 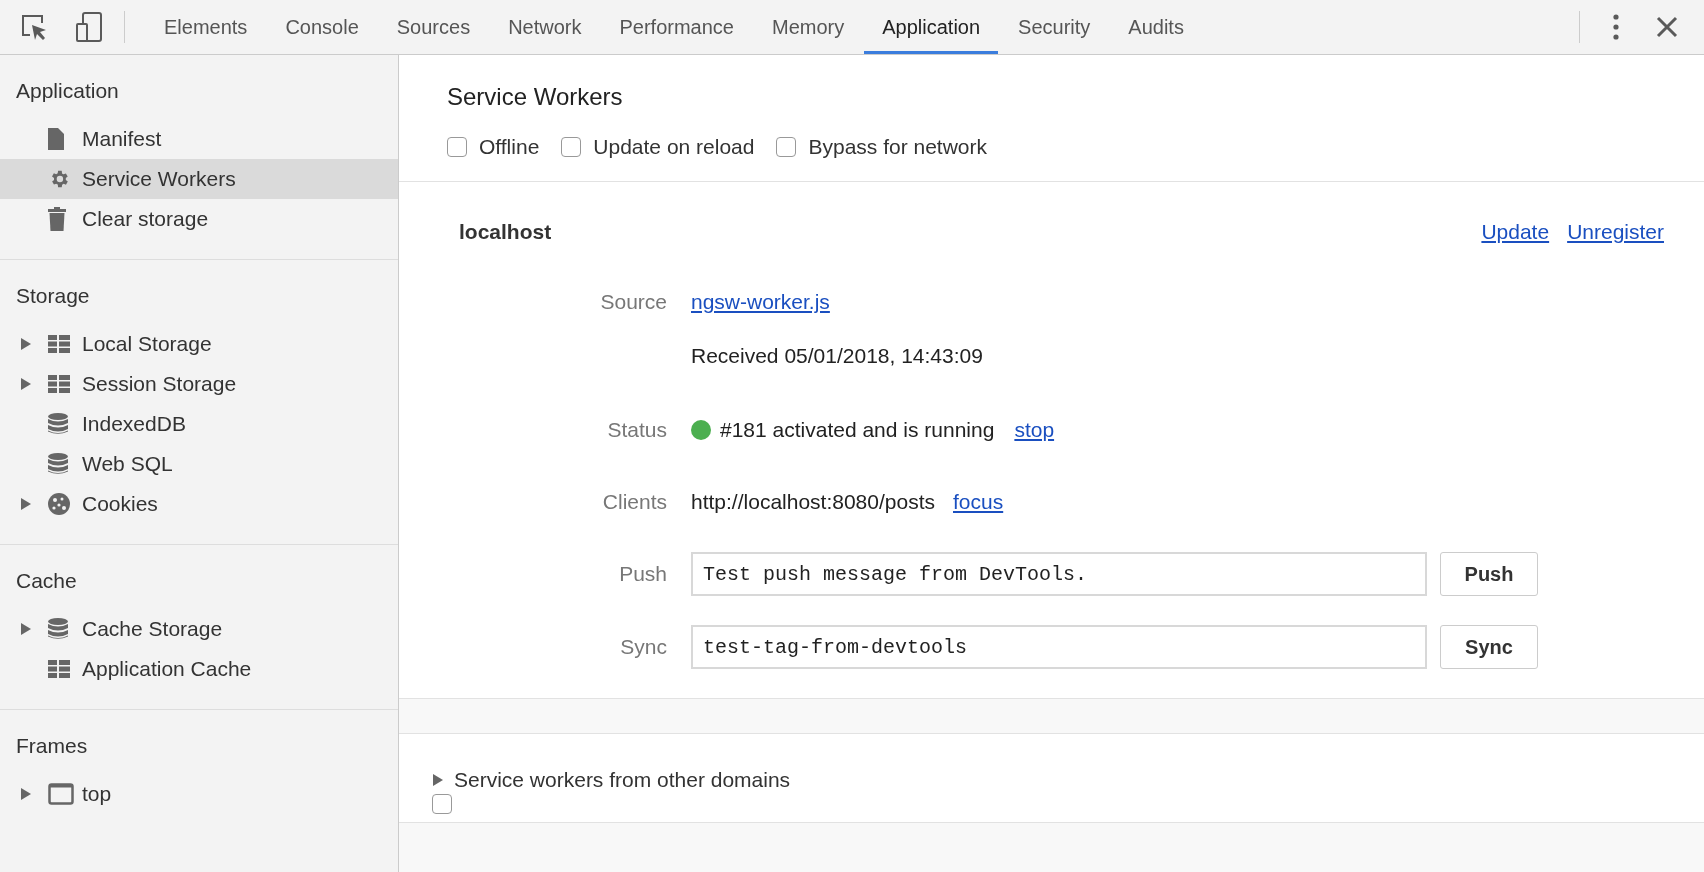 I want to click on push-input-field: Test push message from DevTools., so click(x=1059, y=574).